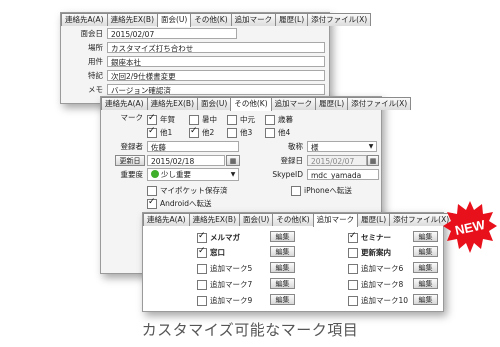  Describe the element at coordinates (251, 104) in the screenshot. I see `mid-tab: その他(K)` at that location.